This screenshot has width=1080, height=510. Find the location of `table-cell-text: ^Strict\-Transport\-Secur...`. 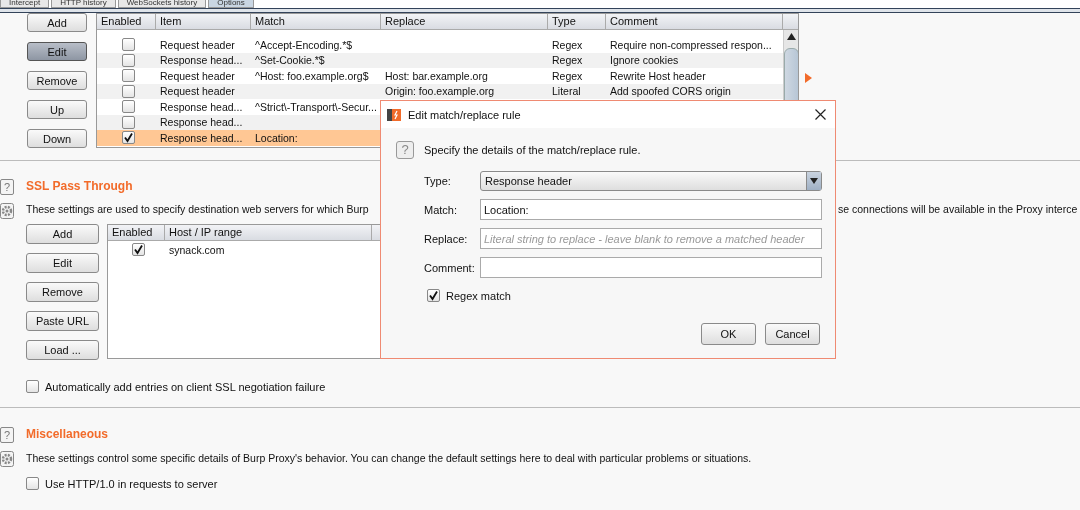

table-cell-text: ^Strict\-Transport\-Secur... is located at coordinates (316, 106).